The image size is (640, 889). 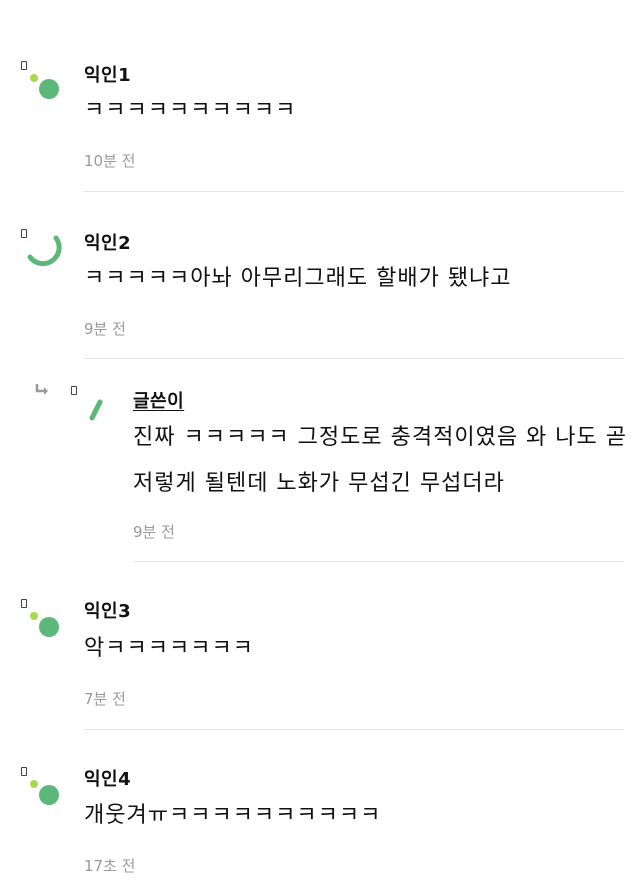 I want to click on comment-author: 익인1, so click(x=107, y=74).